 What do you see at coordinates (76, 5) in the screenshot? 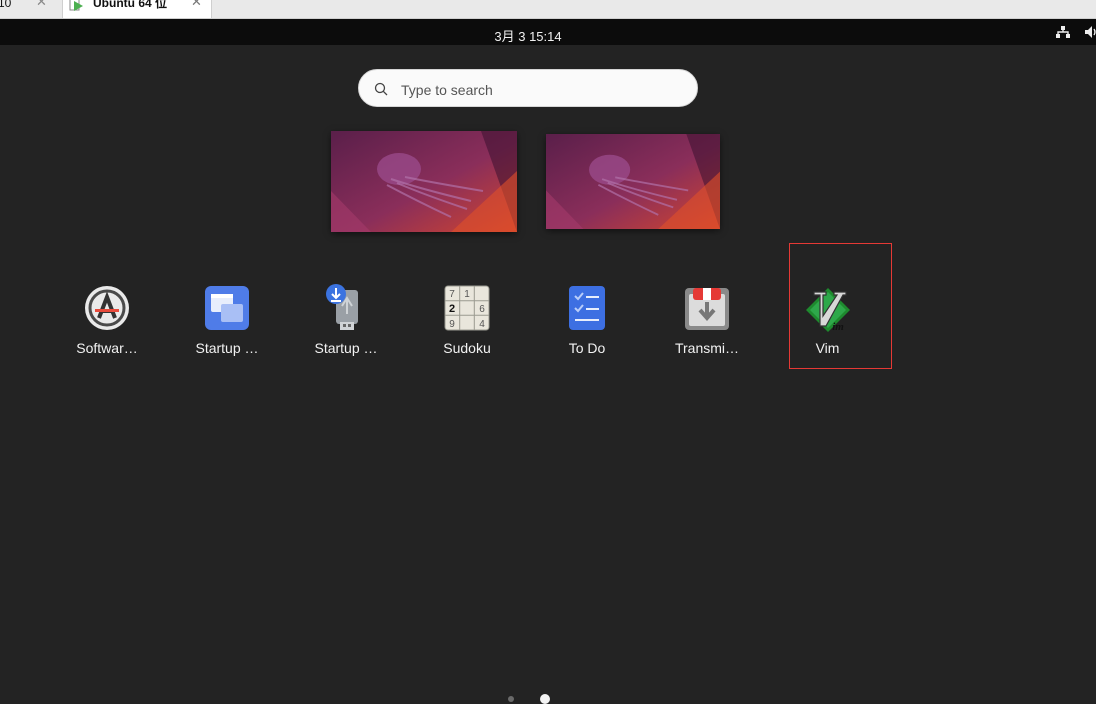
I see `vm-play-icon` at bounding box center [76, 5].